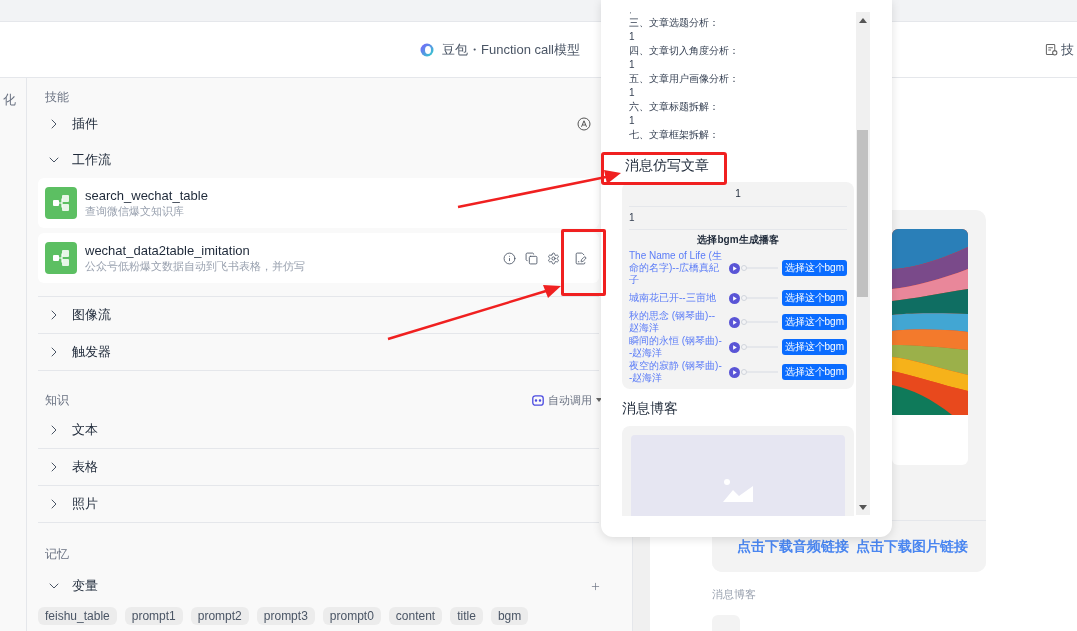 The width and height of the screenshot is (1077, 631). What do you see at coordinates (677, 268) in the screenshot?
I see `bgm-title: The Name of Life (生命的名字)--広橋真紀子` at bounding box center [677, 268].